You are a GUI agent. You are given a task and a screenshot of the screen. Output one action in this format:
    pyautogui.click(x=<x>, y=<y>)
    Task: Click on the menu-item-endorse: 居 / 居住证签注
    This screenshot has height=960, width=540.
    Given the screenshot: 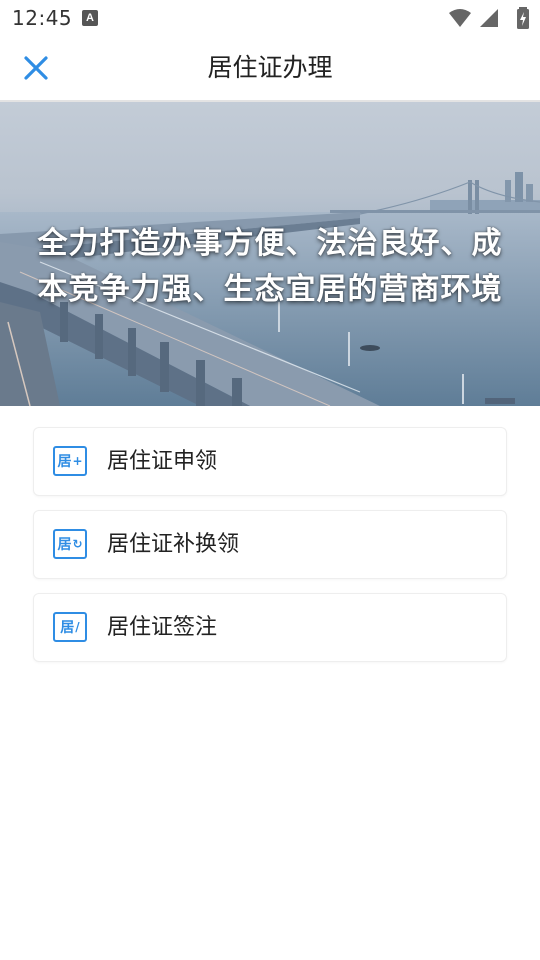 What is the action you would take?
    pyautogui.click(x=270, y=627)
    